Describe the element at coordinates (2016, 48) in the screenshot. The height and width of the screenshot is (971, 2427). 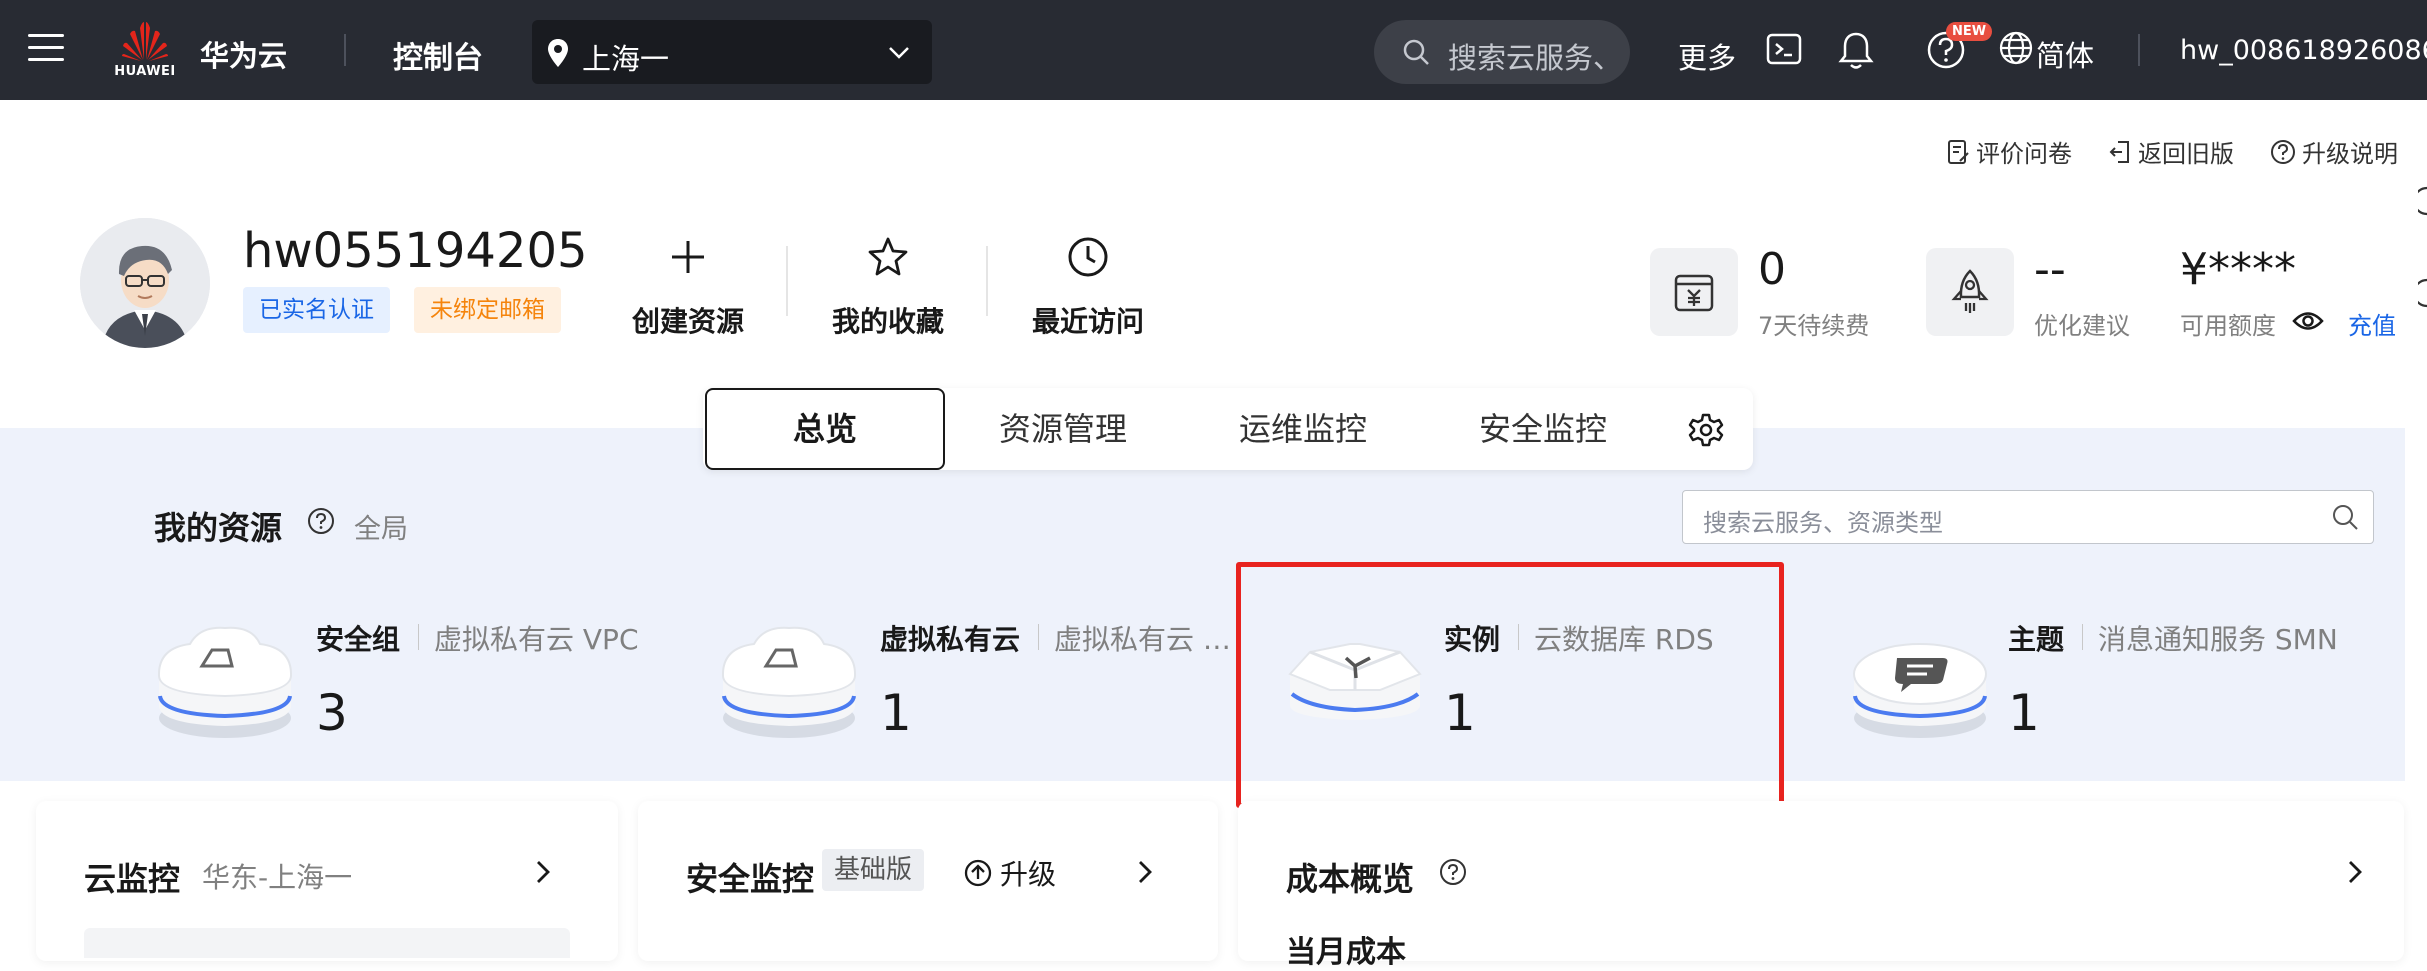
I see `globe-icon` at that location.